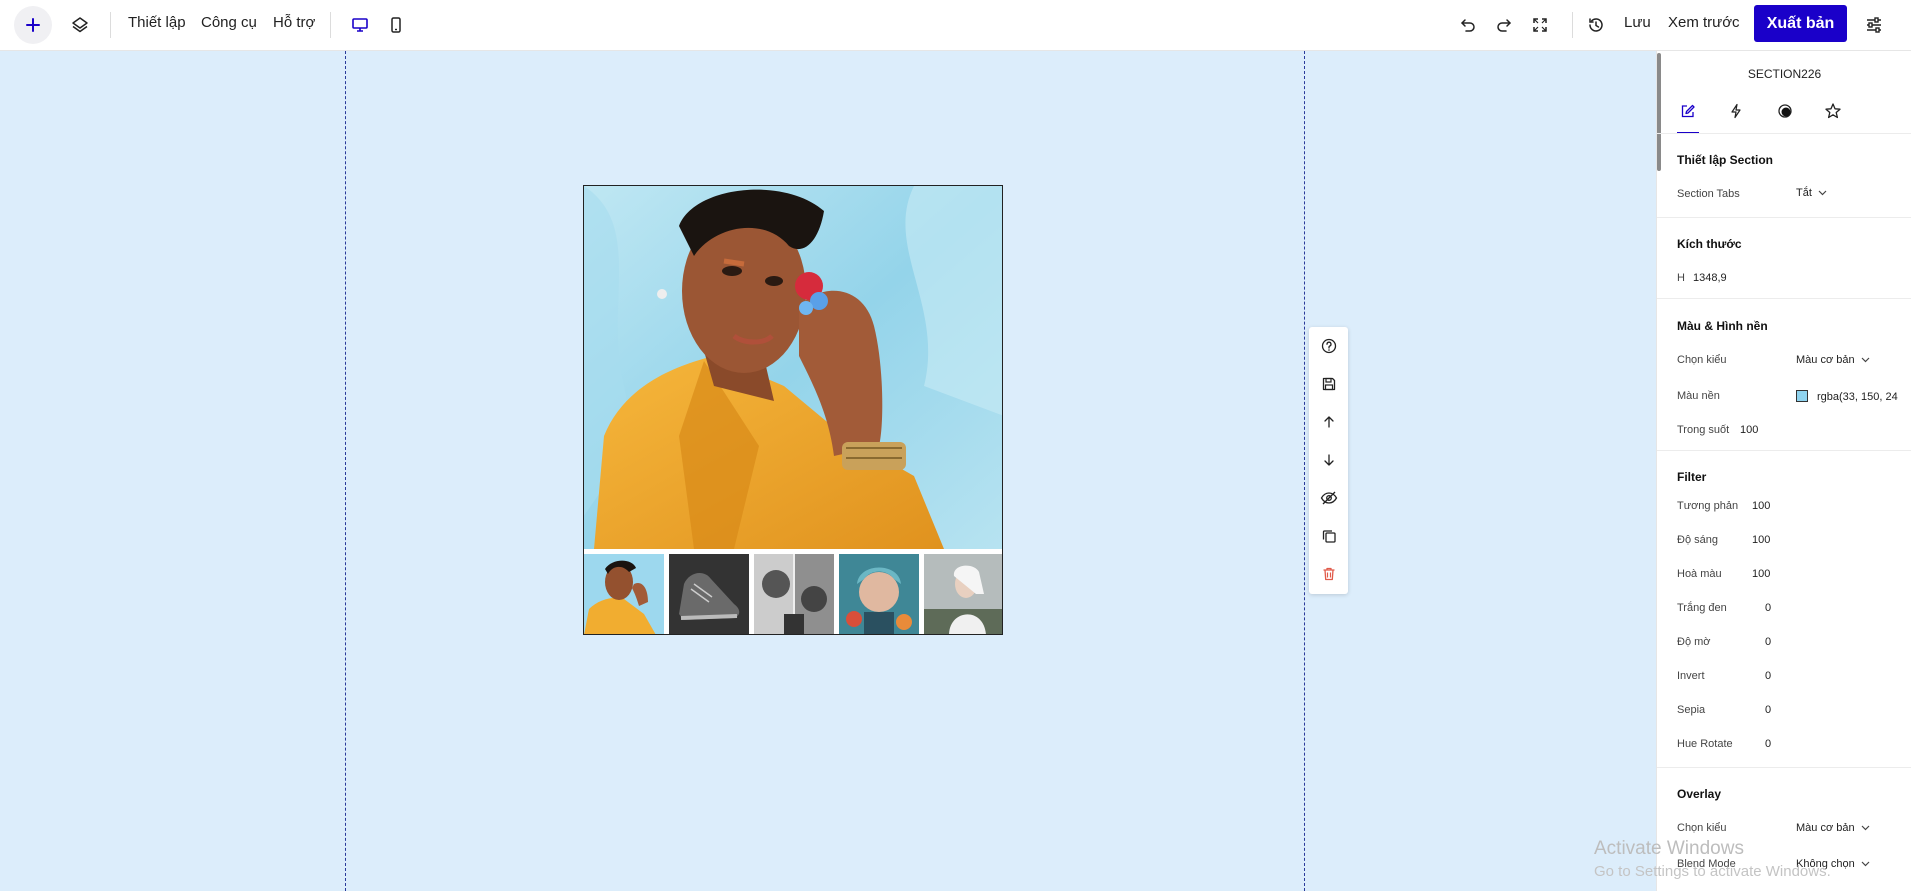 The width and height of the screenshot is (1911, 891). I want to click on mobile-view-button, so click(396, 25).